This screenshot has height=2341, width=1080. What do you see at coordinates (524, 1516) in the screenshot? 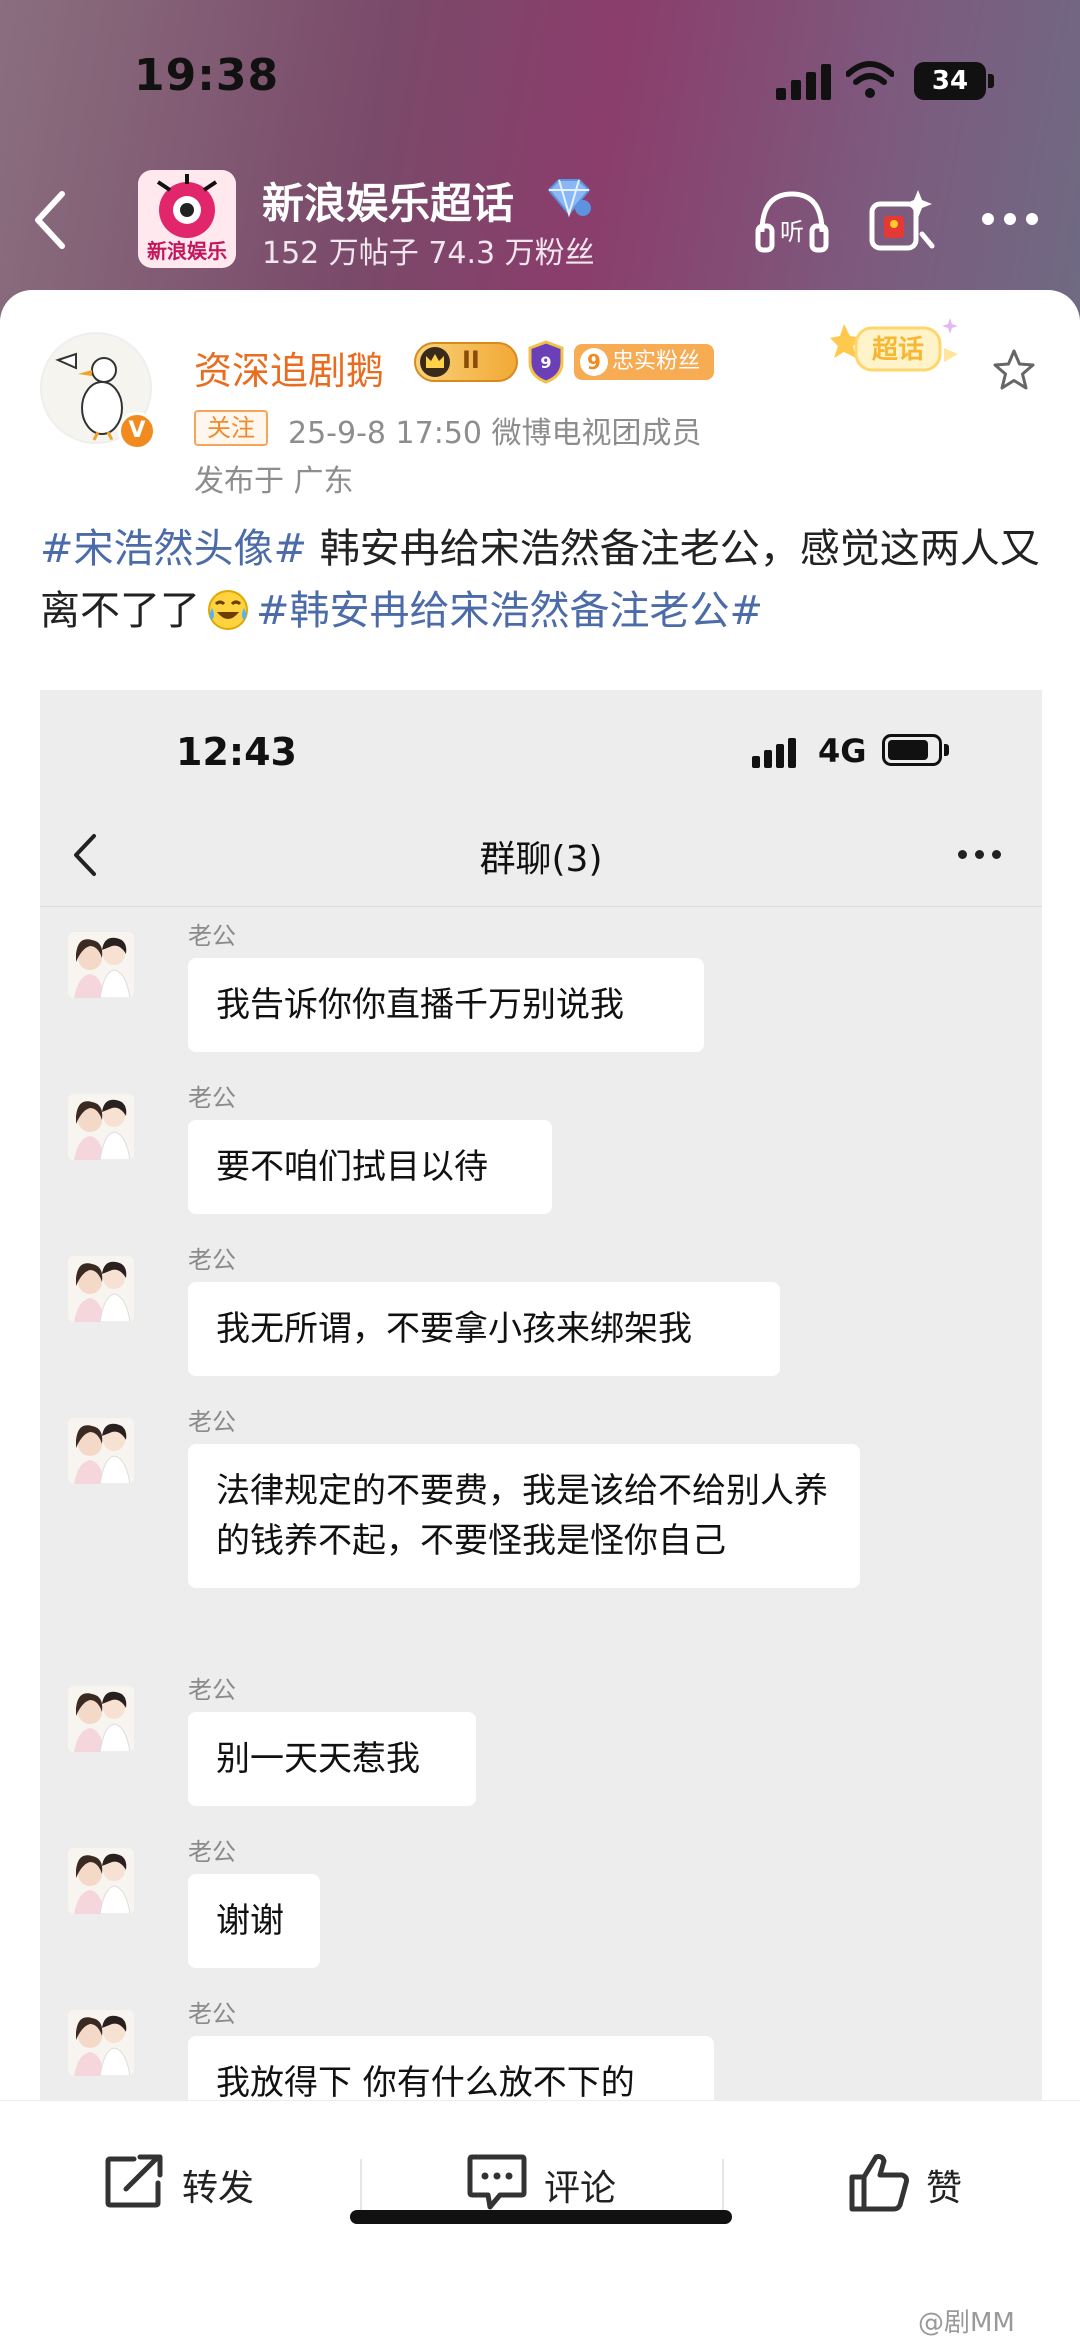
I see `chat-bubble: 法律规定的不要费，我是该给不给别人养的钱养不起，不要怪我是怪你自己` at bounding box center [524, 1516].